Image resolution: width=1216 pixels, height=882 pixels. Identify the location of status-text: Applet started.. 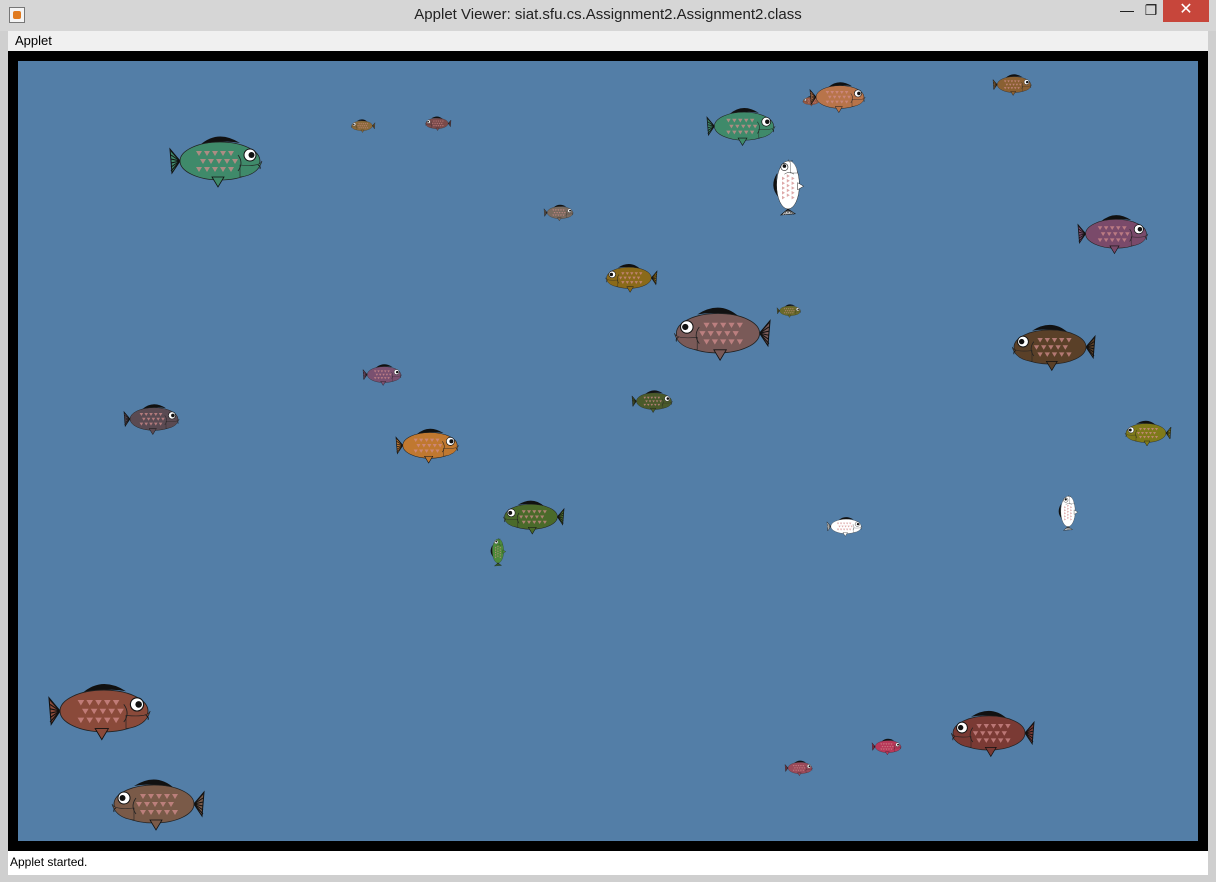
(49, 862).